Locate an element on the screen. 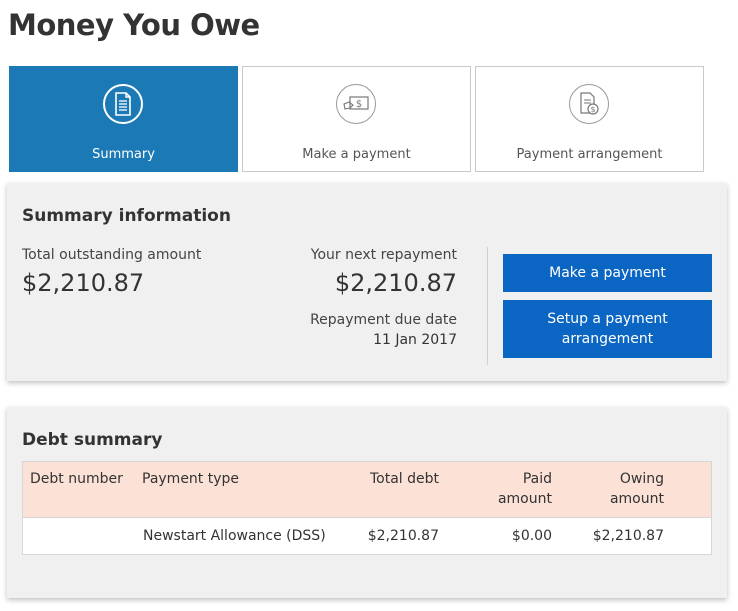  summary-title: Summary information is located at coordinates (126, 216).